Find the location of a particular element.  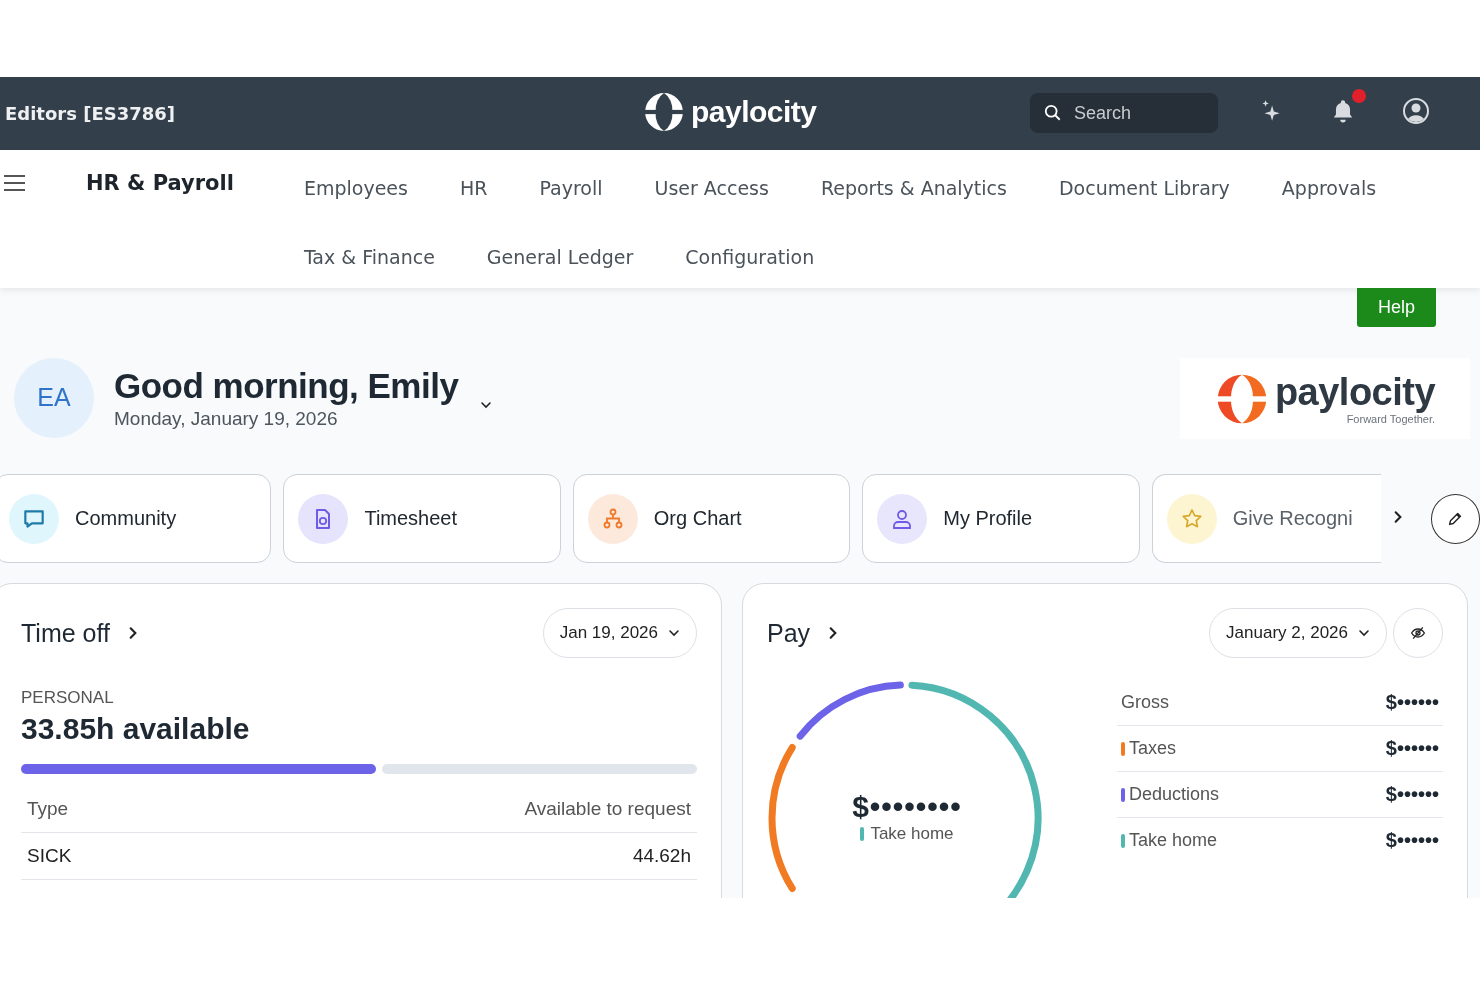

card-title: Time off is located at coordinates (65, 633).